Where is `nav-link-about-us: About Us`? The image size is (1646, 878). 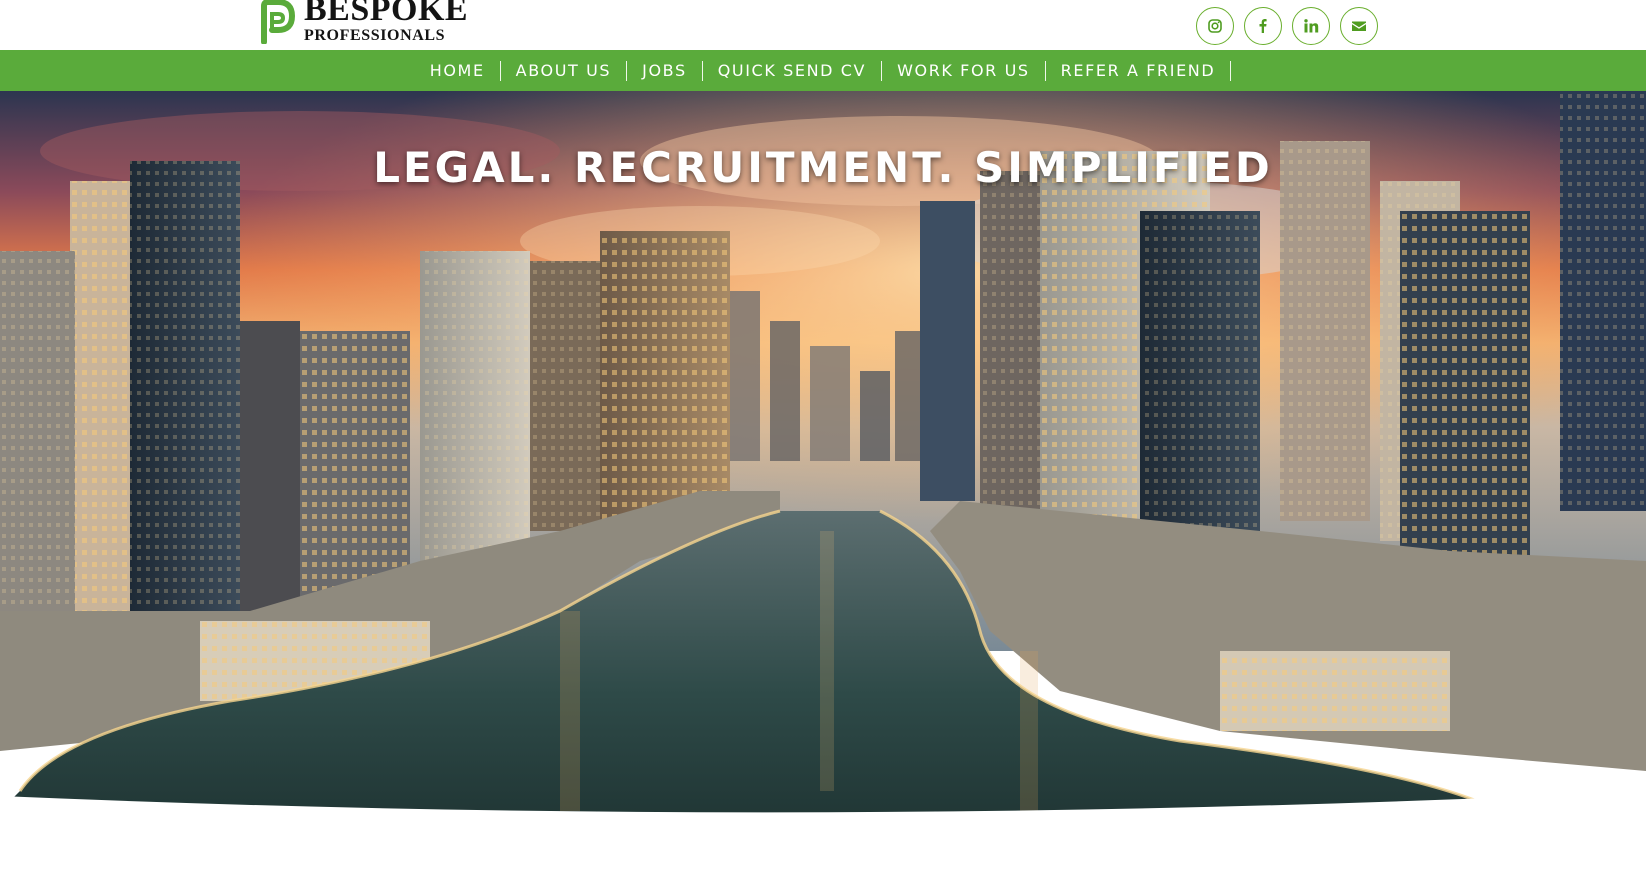 nav-link-about-us: About Us is located at coordinates (563, 70).